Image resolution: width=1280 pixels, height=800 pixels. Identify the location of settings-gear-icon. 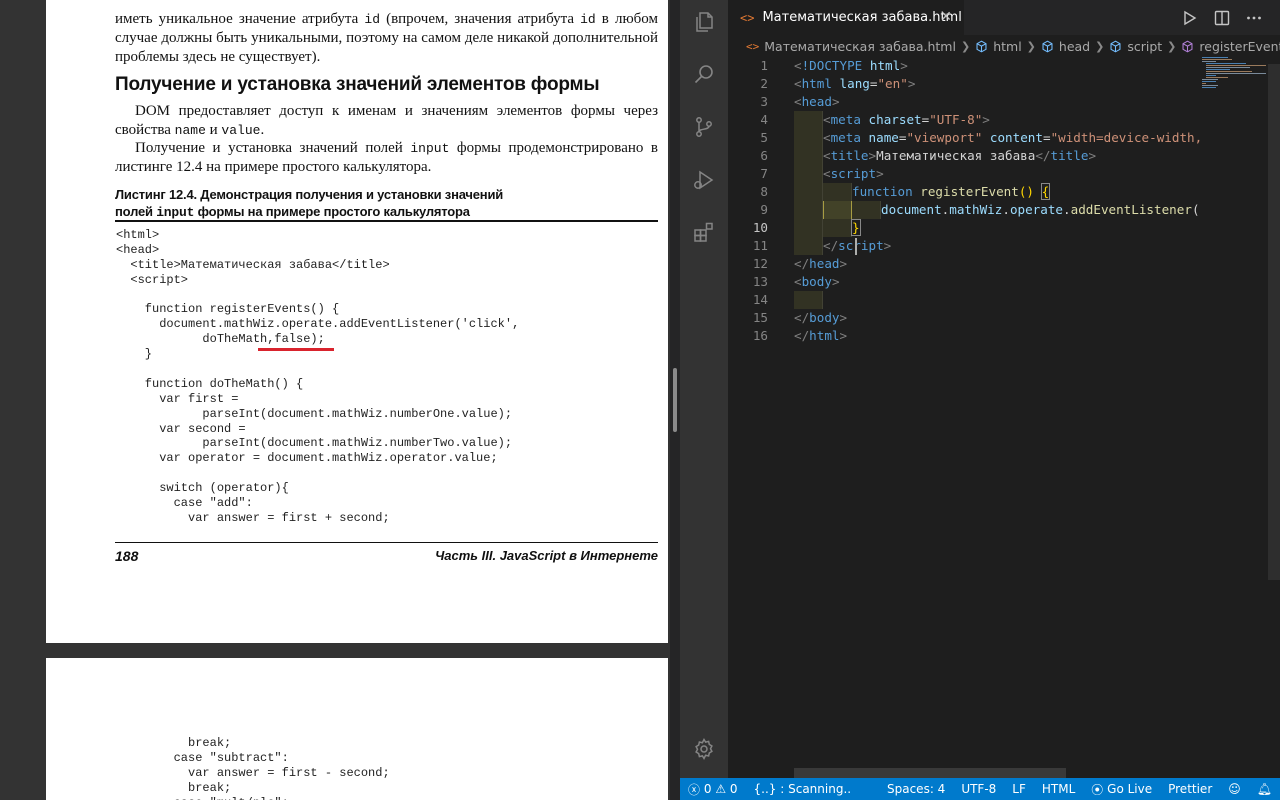
(704, 749).